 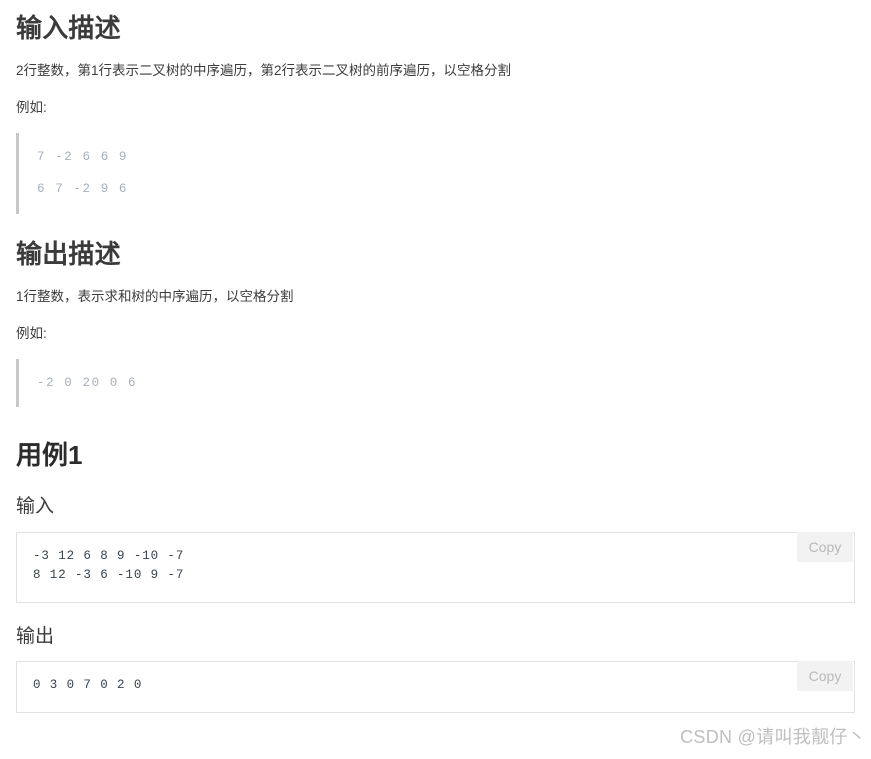 I want to click on input-sample-line-2: 6 7 -2 9 6, so click(x=83, y=189).